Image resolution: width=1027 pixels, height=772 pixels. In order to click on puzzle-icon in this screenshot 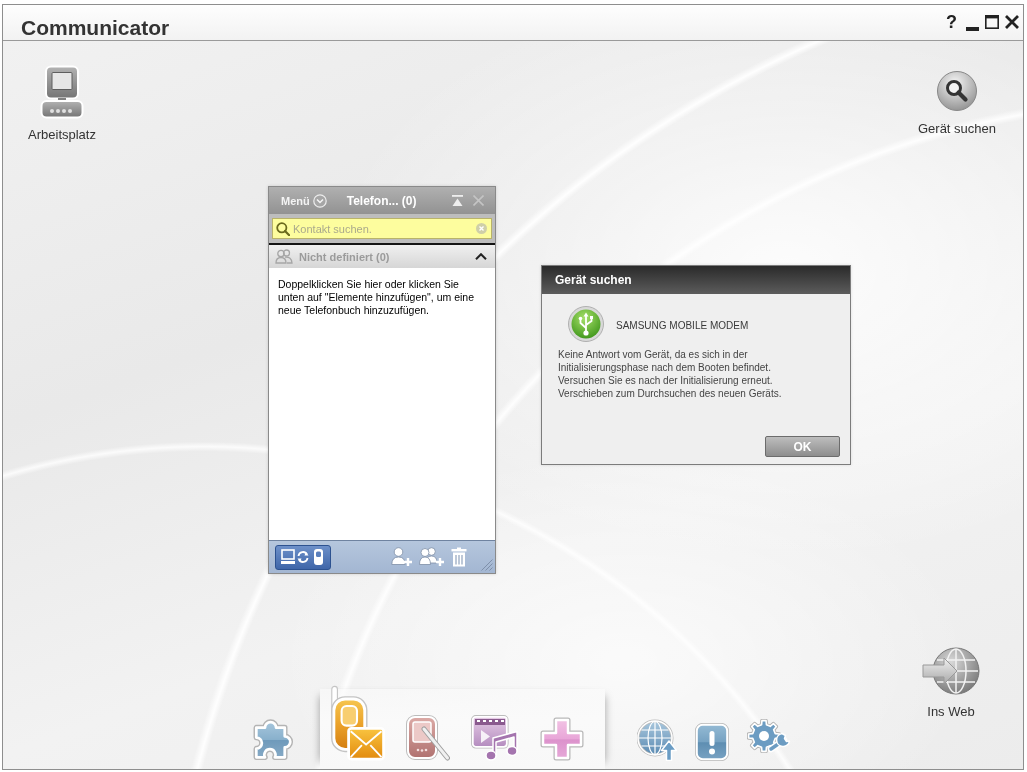, I will do `click(273, 740)`.